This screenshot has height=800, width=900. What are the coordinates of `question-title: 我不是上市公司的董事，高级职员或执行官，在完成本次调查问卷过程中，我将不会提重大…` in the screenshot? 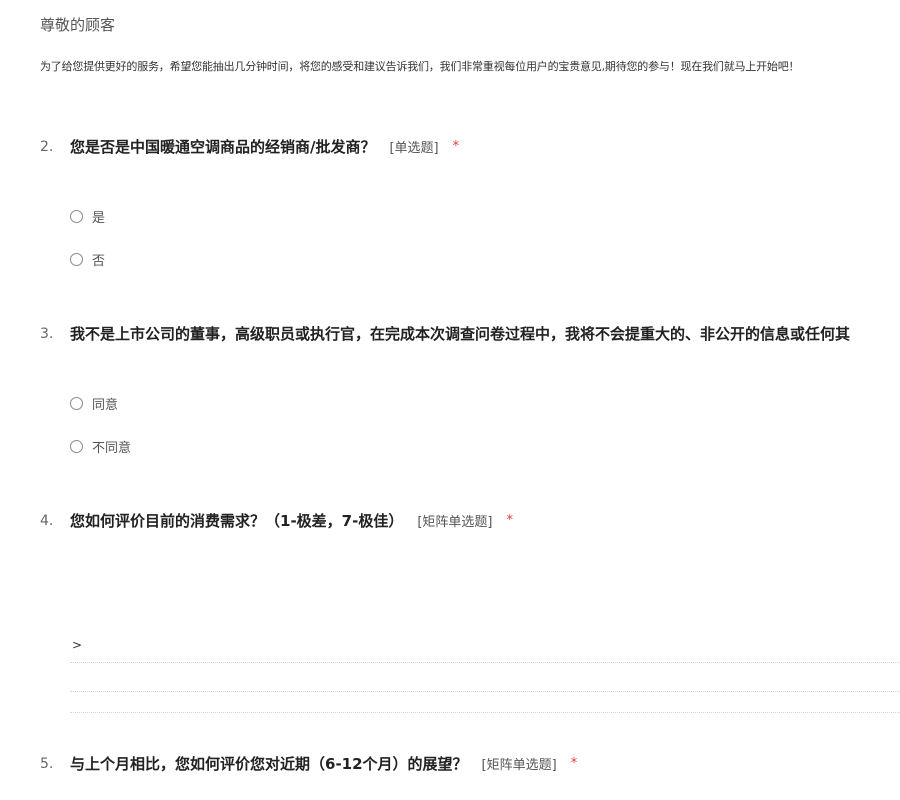 It's located at (460, 334).